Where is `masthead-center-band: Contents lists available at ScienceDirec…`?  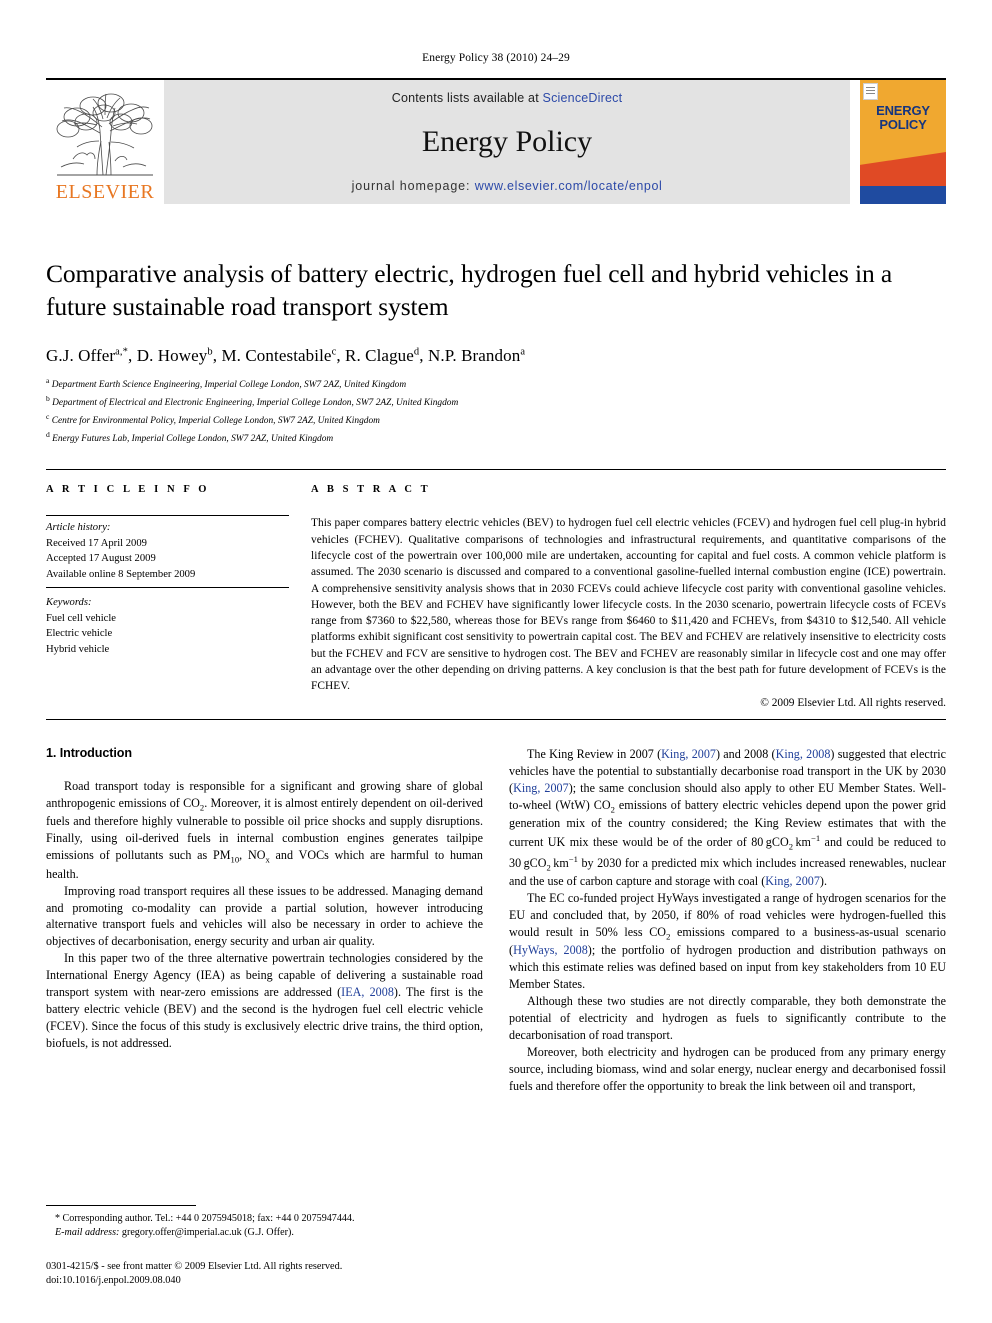 masthead-center-band: Contents lists available at ScienceDirec… is located at coordinates (507, 142).